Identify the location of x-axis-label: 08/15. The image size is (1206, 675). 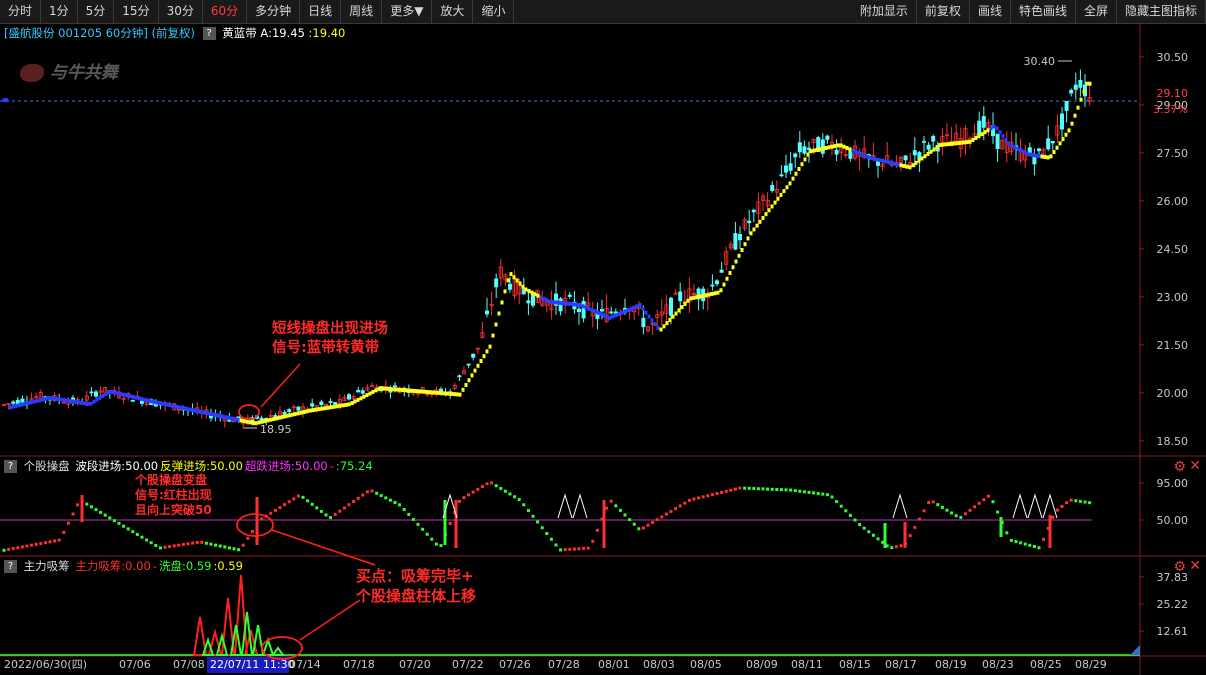
(855, 664).